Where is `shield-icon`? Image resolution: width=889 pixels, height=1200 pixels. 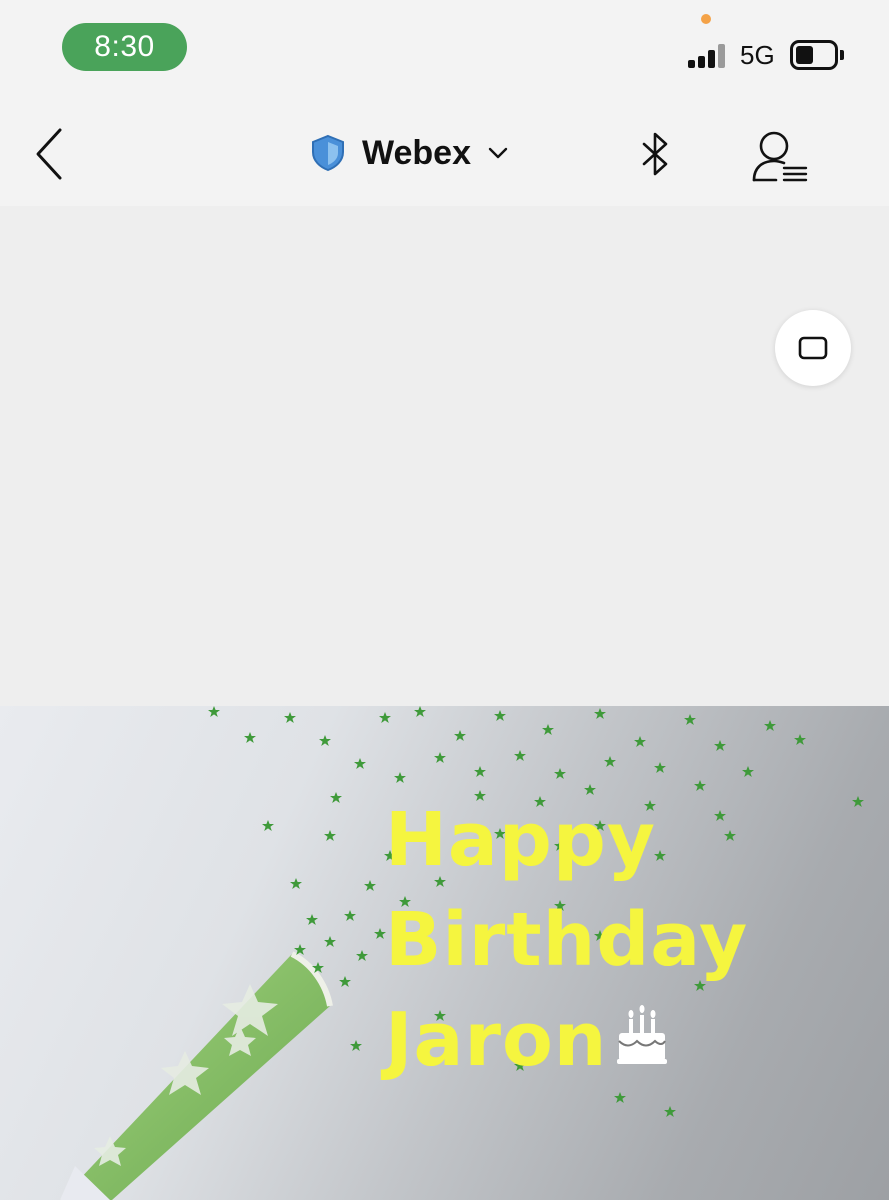 shield-icon is located at coordinates (328, 153).